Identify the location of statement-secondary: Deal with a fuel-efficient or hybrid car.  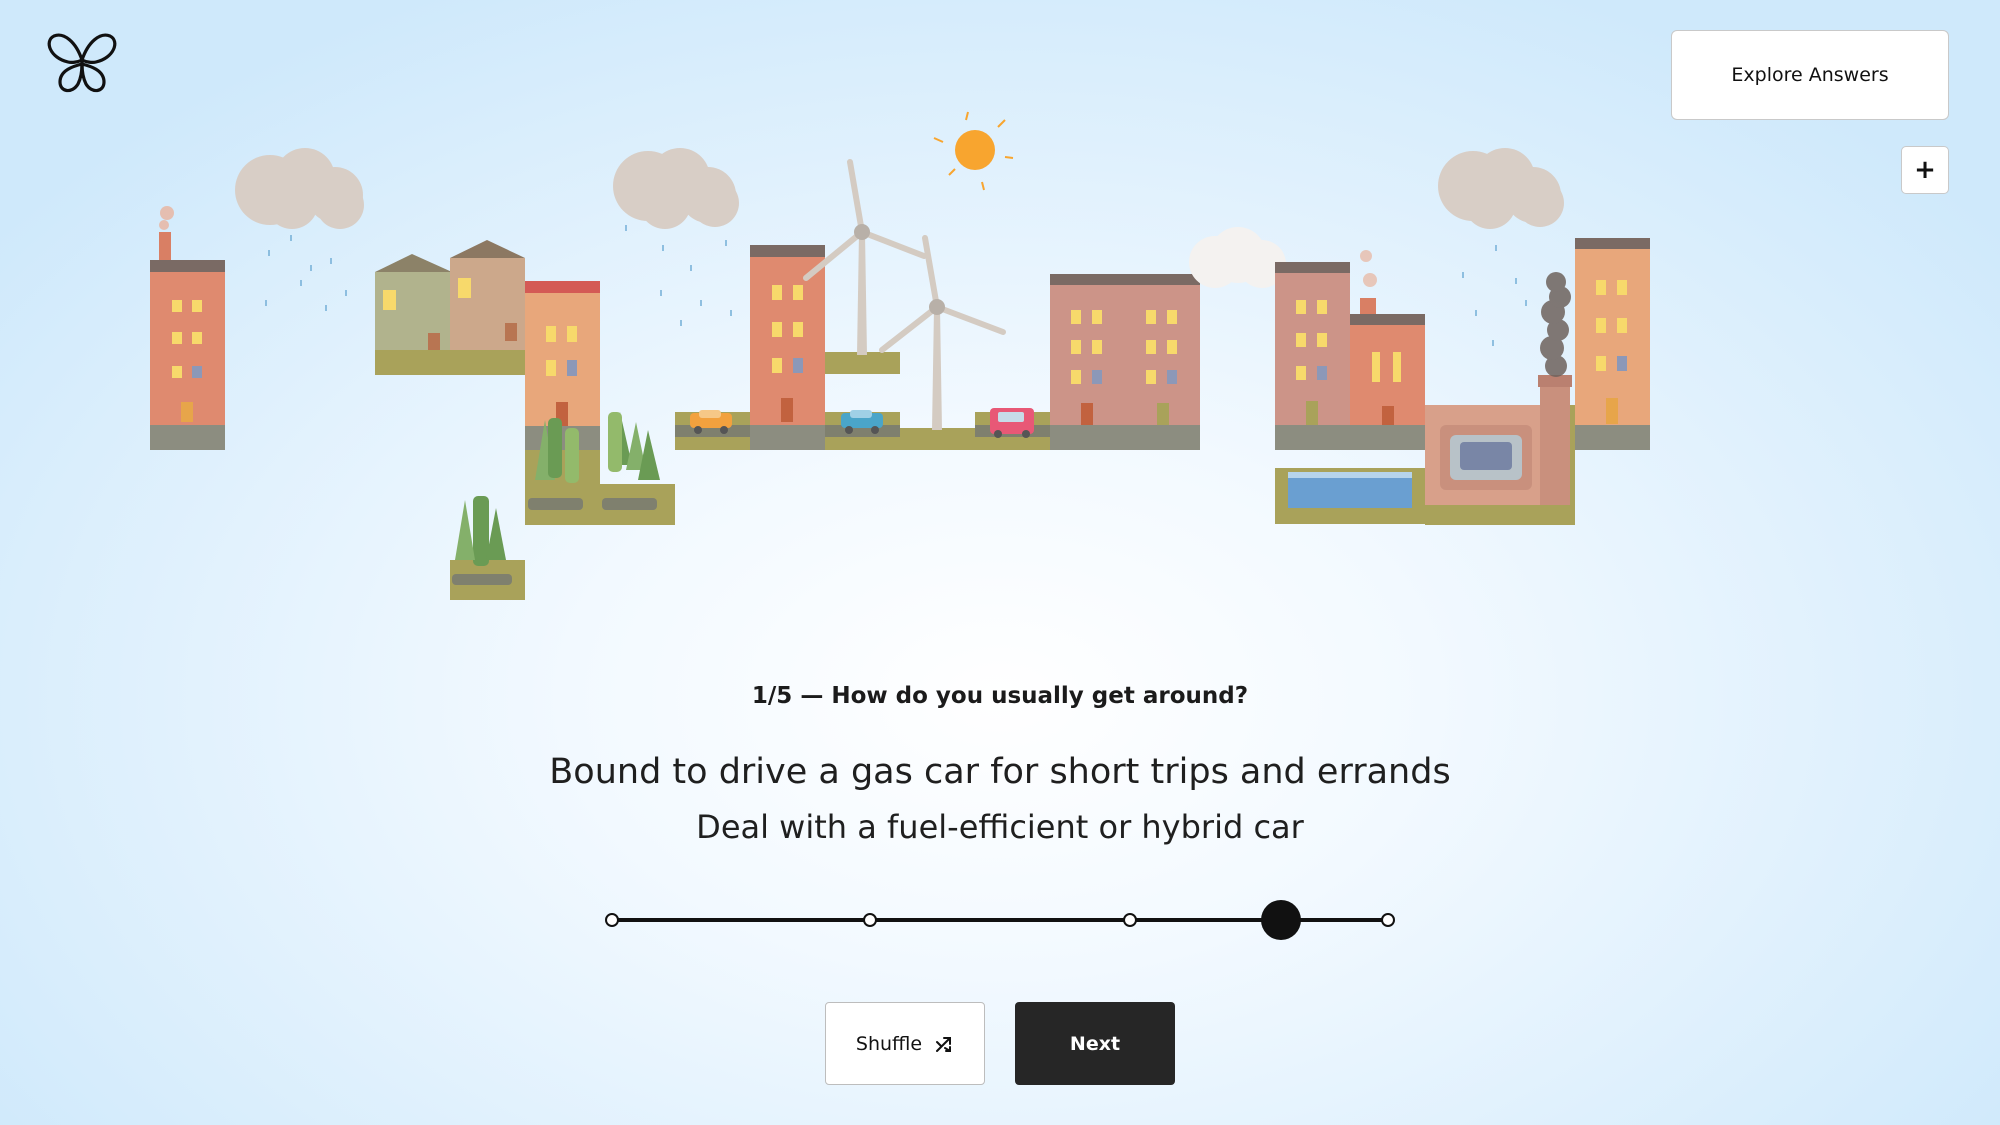
(1000, 827).